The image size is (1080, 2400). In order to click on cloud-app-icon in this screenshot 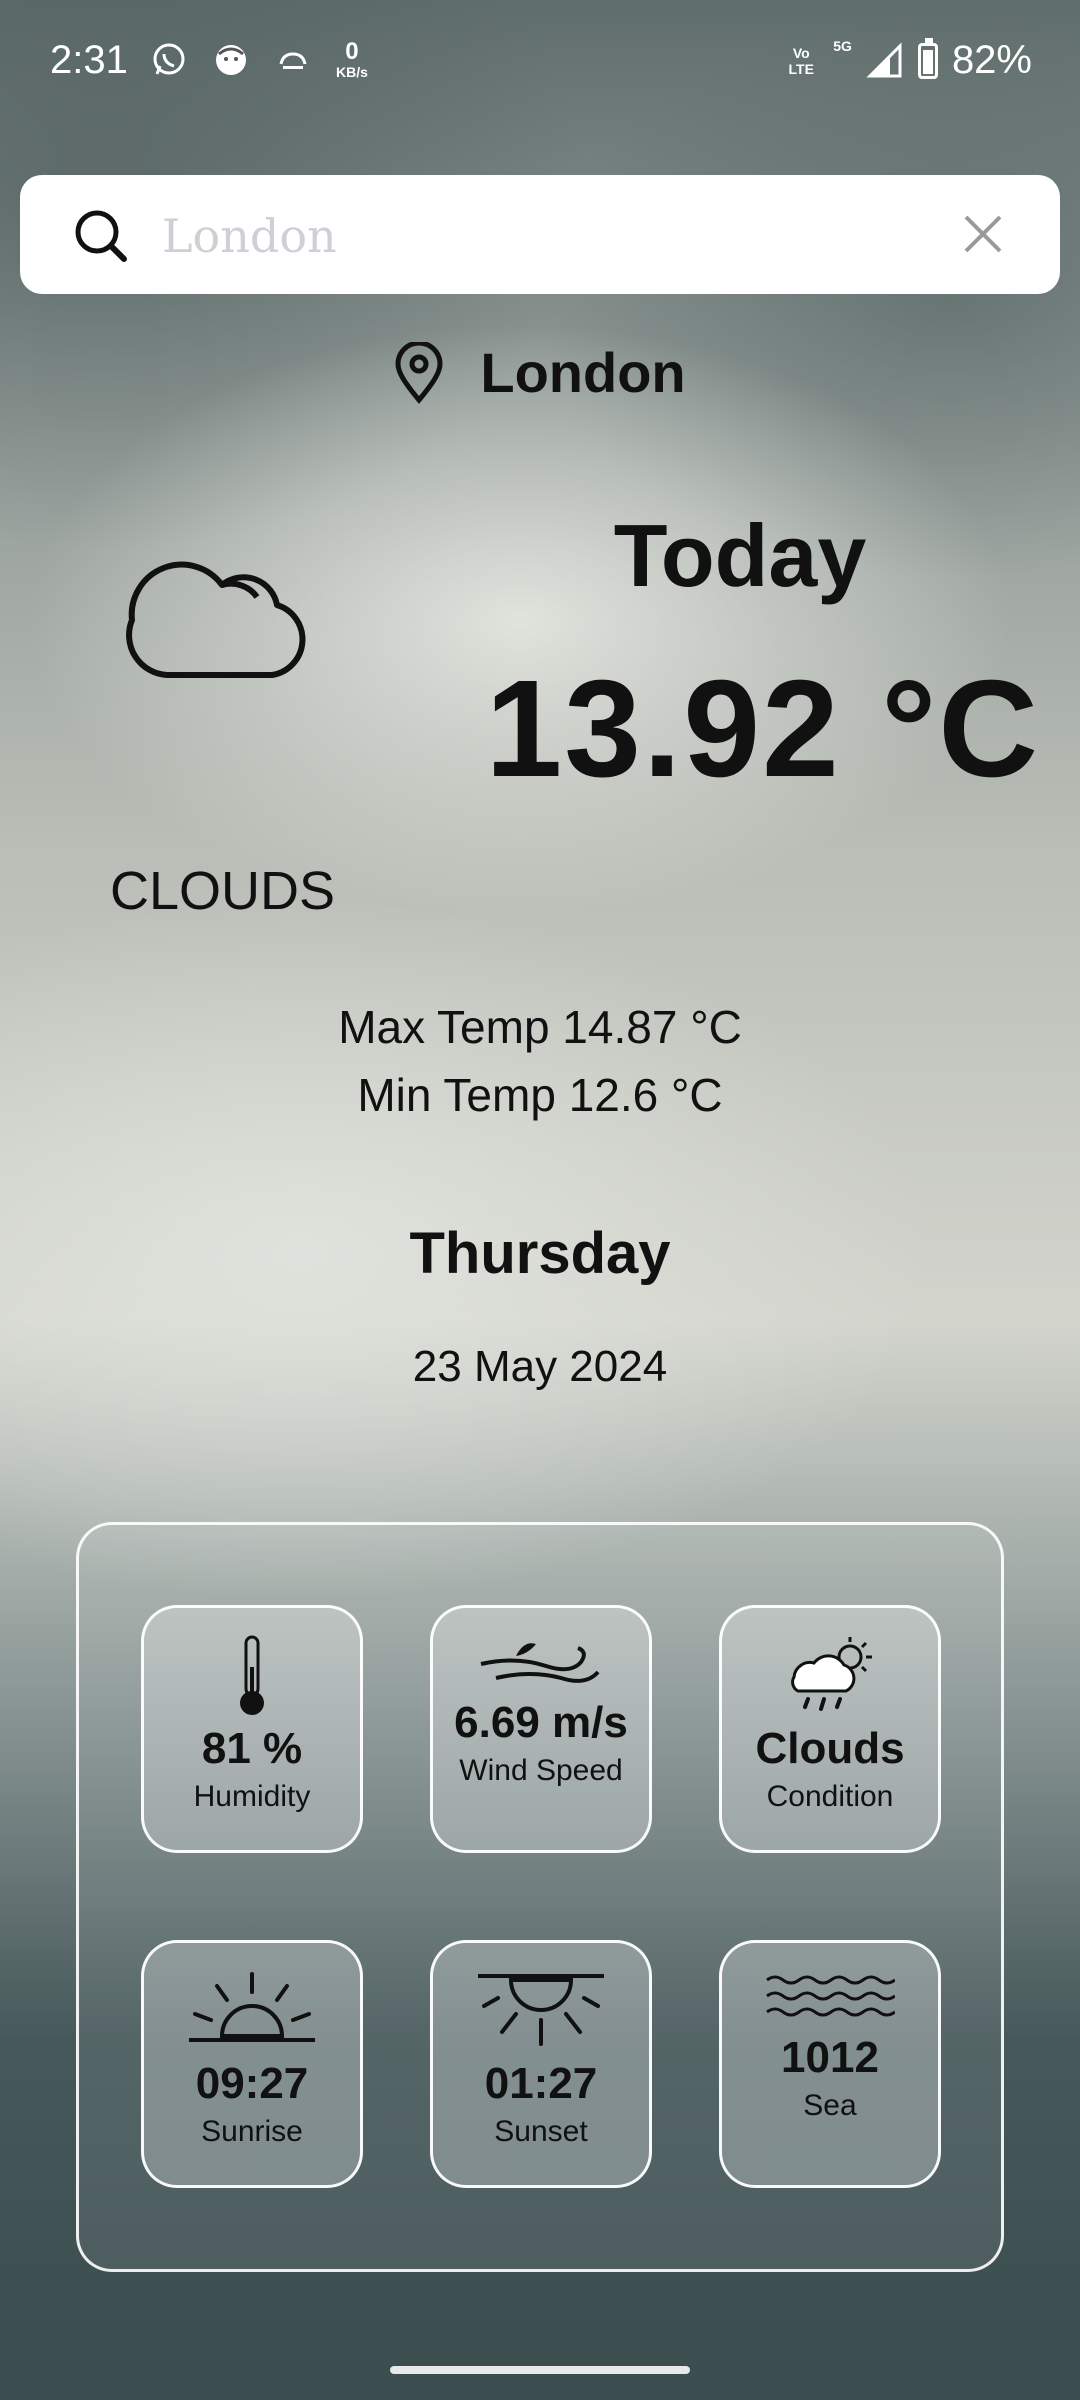, I will do `click(293, 60)`.